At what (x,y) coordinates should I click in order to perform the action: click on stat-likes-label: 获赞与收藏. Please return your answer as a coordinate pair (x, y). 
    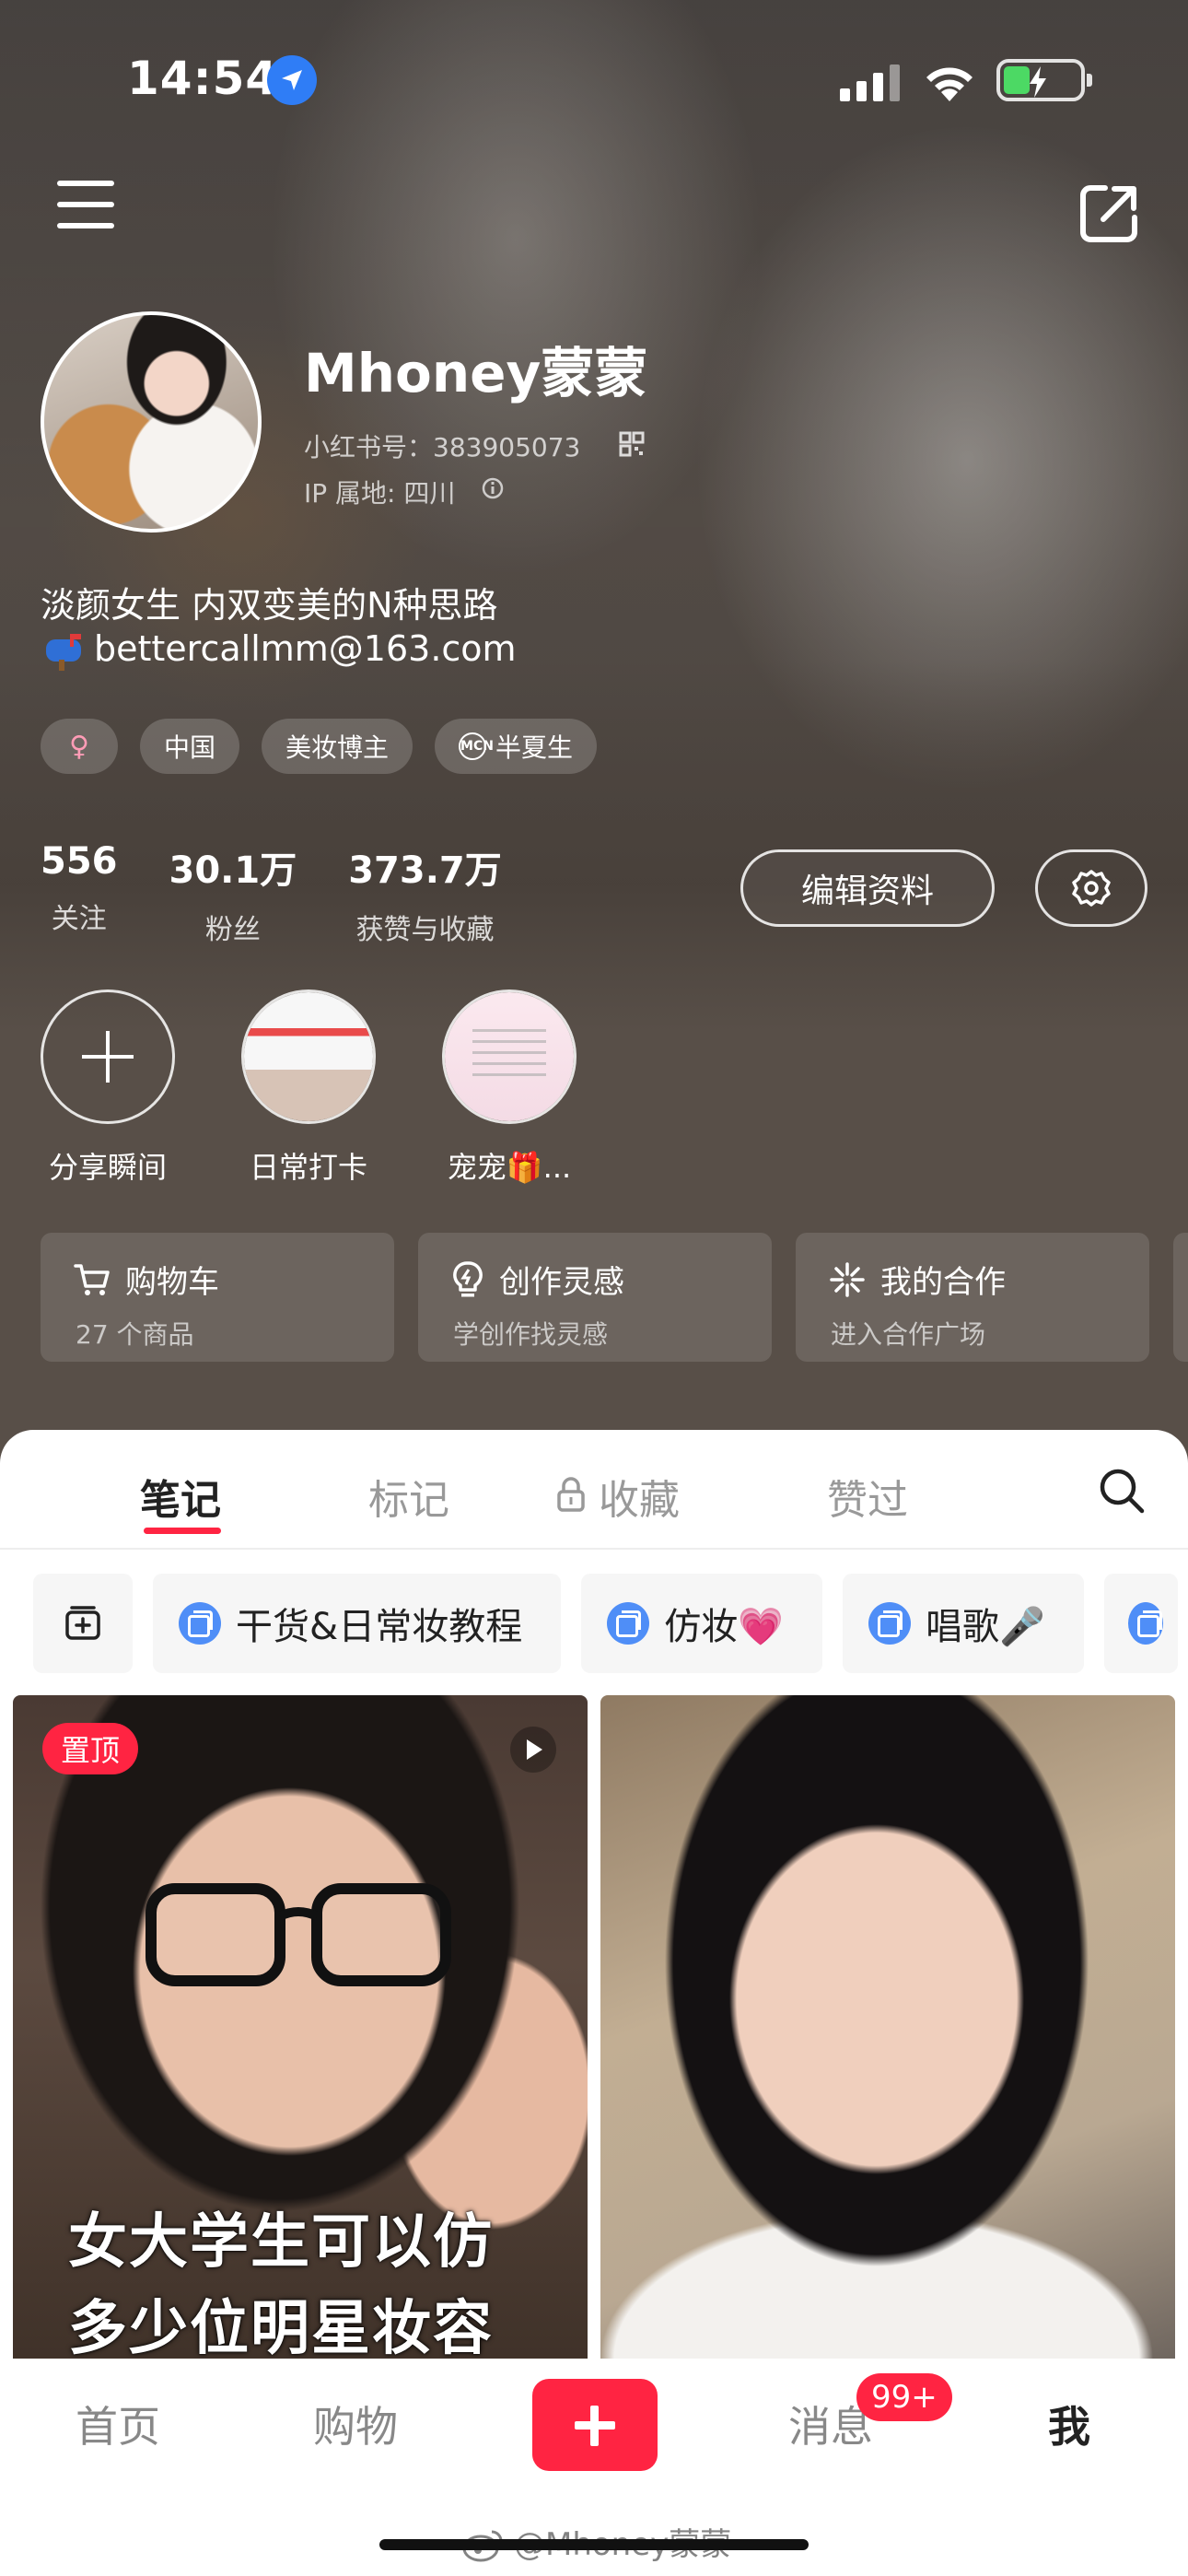
    Looking at the image, I should click on (425, 930).